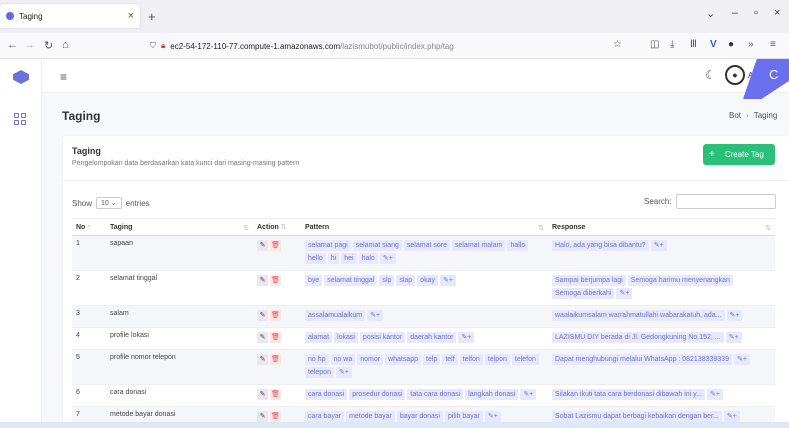 The image size is (789, 428). I want to click on app-header: ≡ ☾ ● Ad C, so click(415, 79).